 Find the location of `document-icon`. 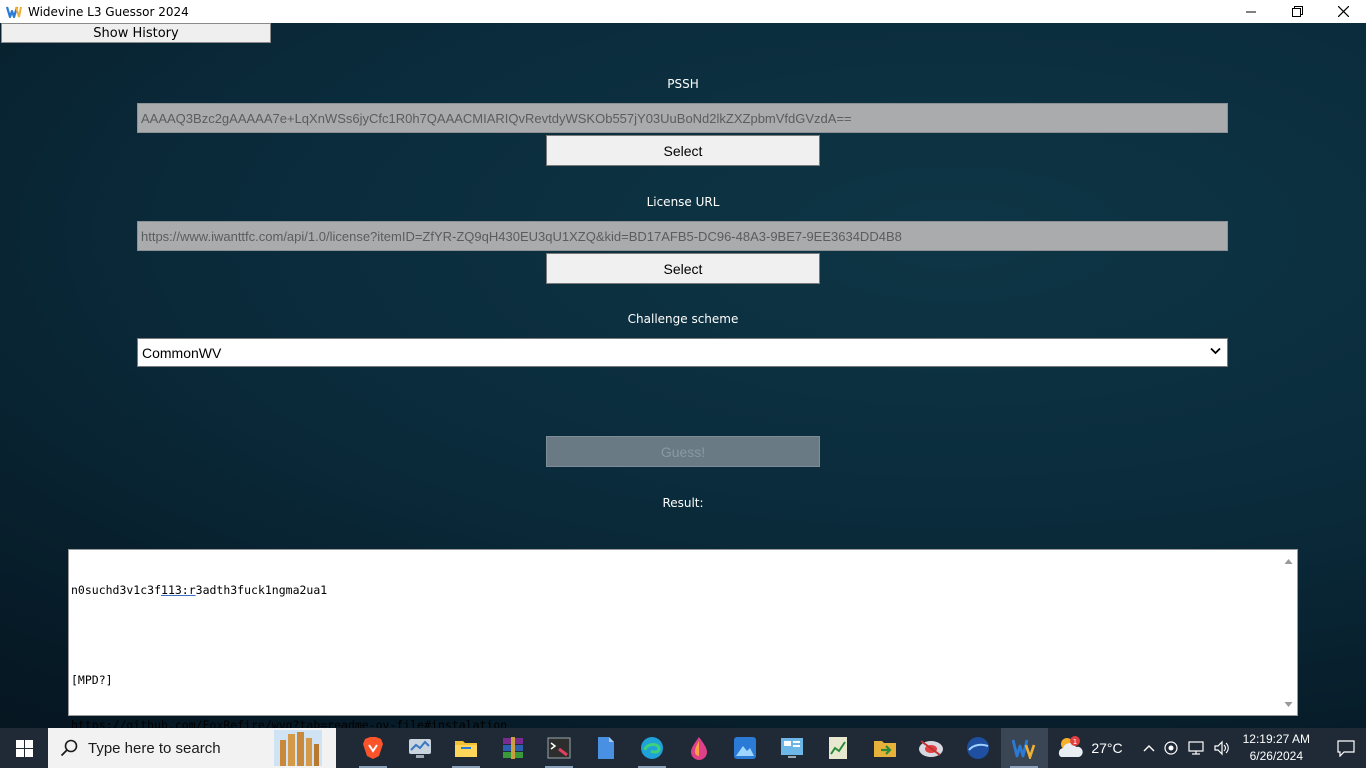

document-icon is located at coordinates (605, 748).